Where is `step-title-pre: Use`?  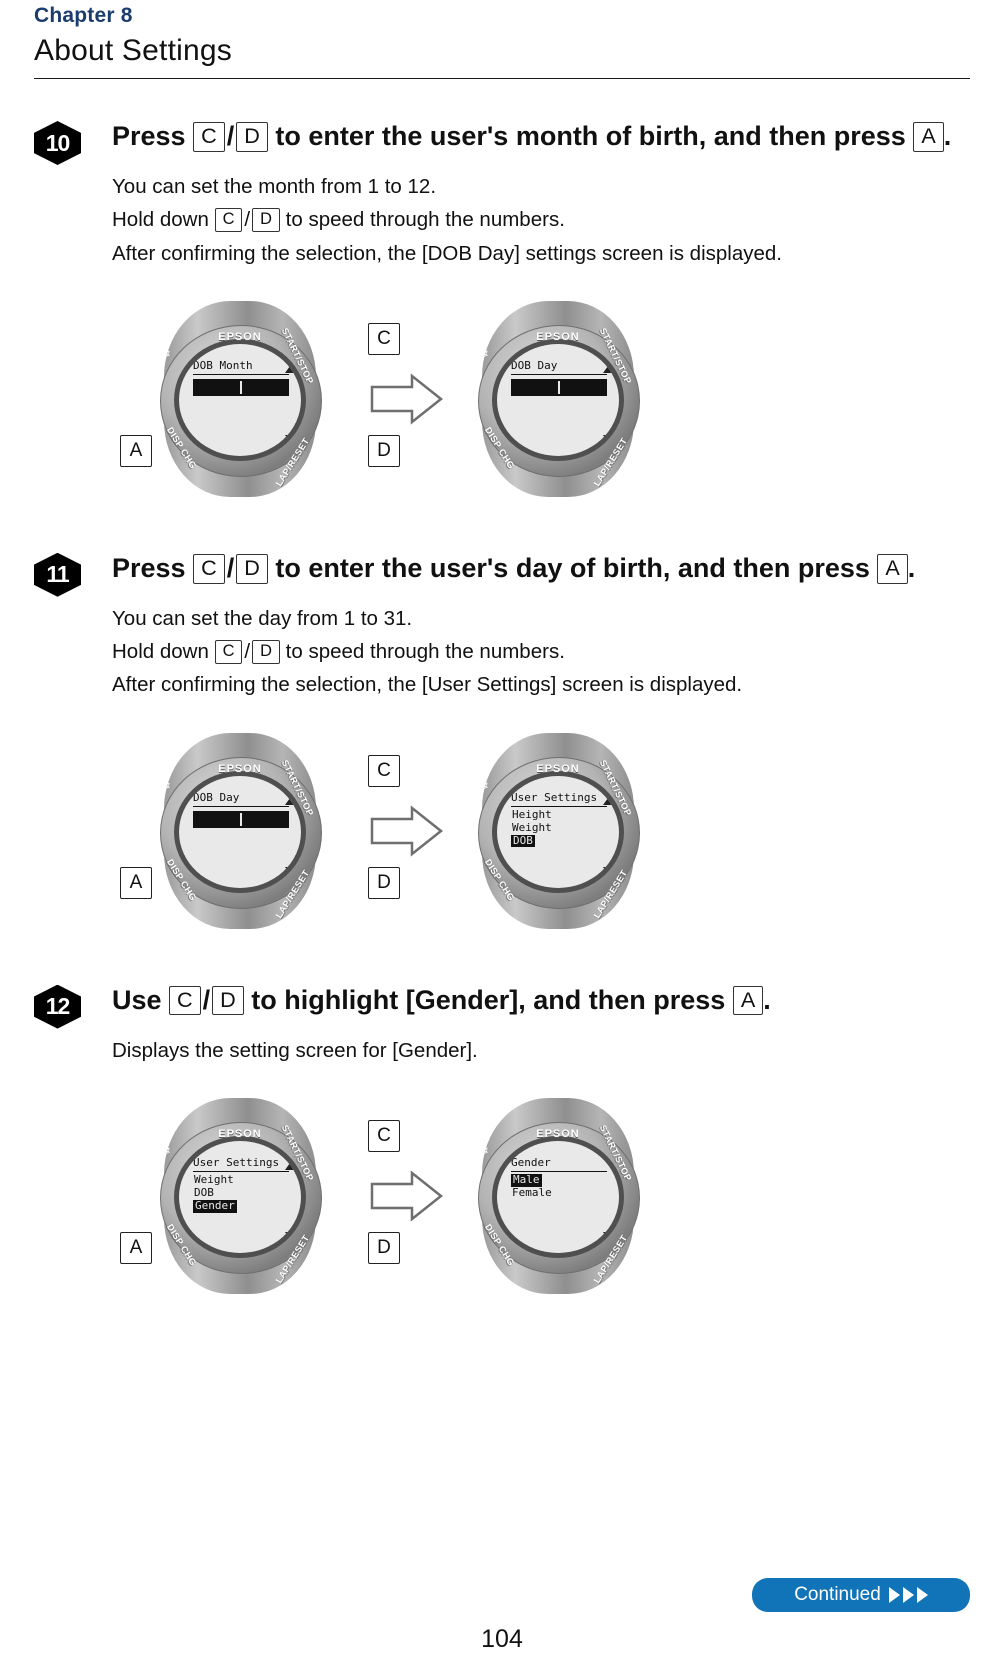 step-title-pre: Use is located at coordinates (137, 999).